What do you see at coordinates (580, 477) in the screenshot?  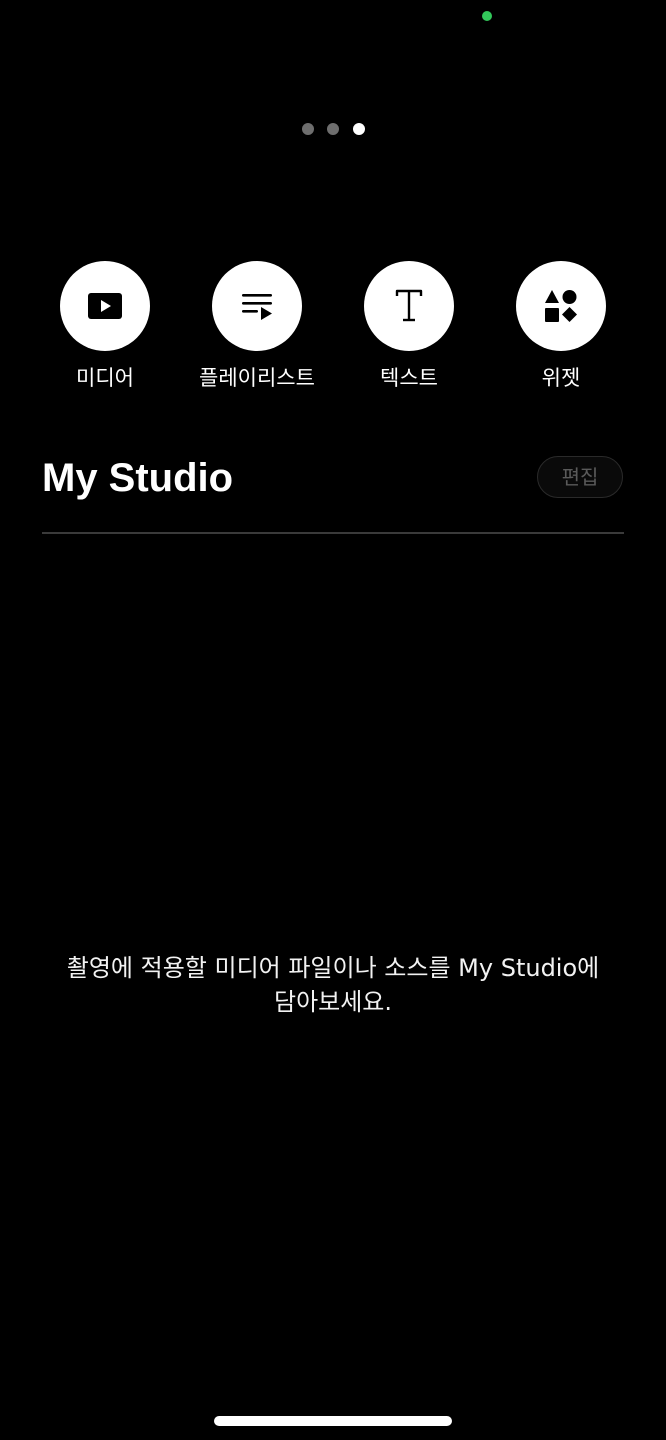 I see `edit-button: 편집` at bounding box center [580, 477].